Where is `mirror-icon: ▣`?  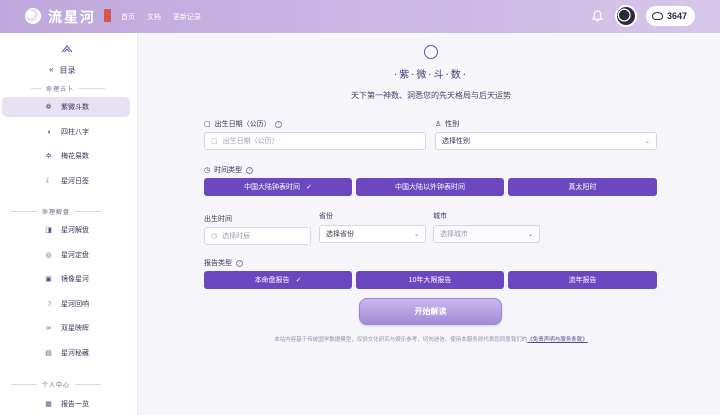
mirror-icon: ▣ is located at coordinates (48, 279).